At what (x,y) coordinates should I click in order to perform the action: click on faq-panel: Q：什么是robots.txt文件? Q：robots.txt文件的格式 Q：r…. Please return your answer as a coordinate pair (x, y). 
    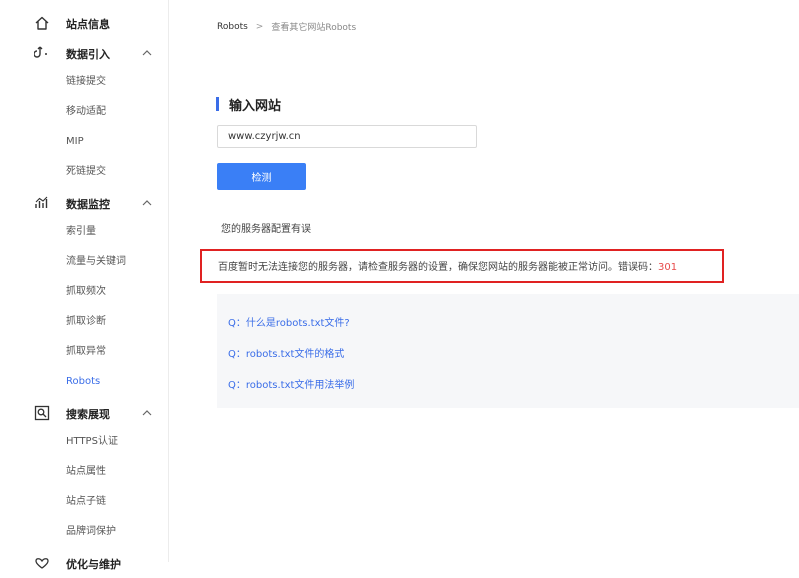
    Looking at the image, I should click on (508, 351).